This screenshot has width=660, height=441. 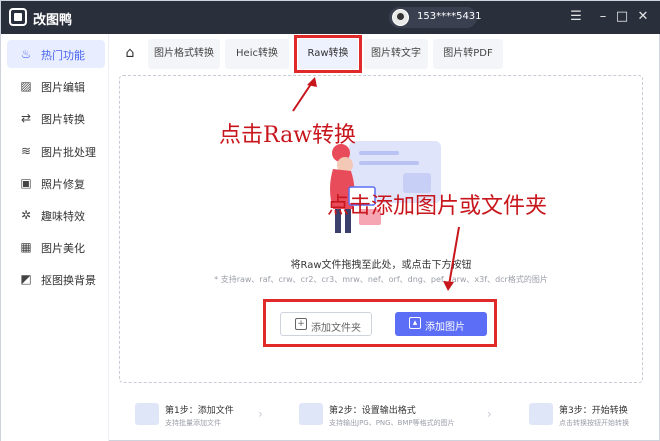 I want to click on sidebar-item-label: 趣味特效, so click(x=63, y=216).